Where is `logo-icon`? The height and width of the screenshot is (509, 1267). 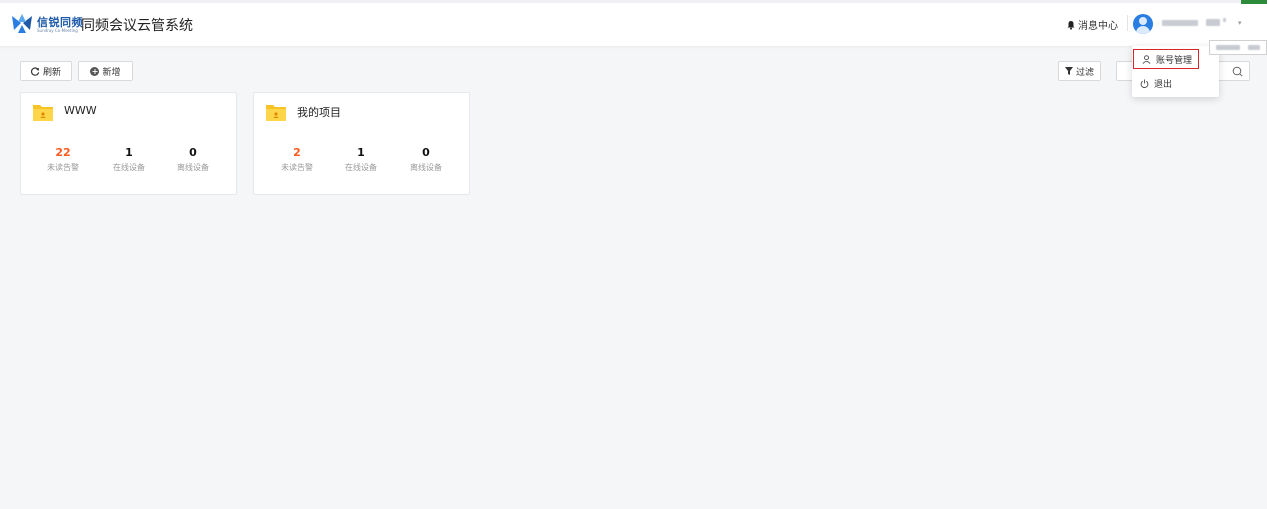 logo-icon is located at coordinates (22, 23).